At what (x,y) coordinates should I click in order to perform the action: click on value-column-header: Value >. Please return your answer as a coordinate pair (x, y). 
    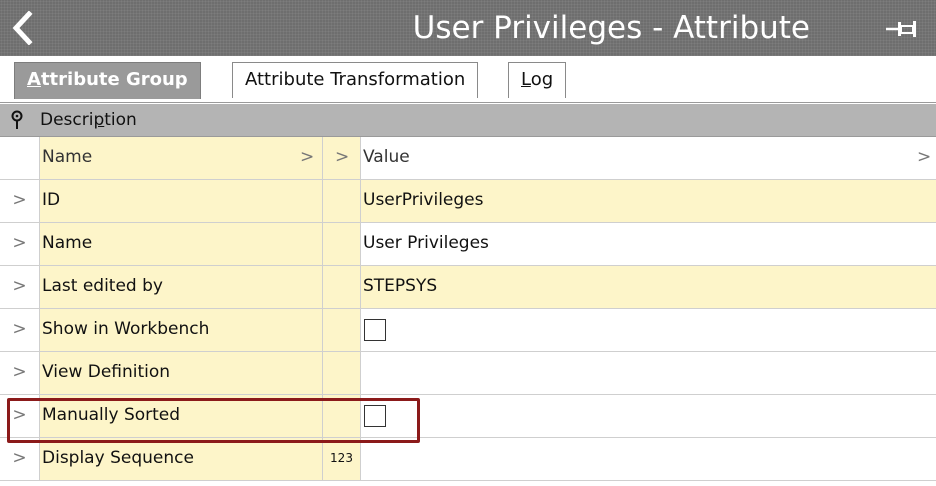
    Looking at the image, I should click on (648, 158).